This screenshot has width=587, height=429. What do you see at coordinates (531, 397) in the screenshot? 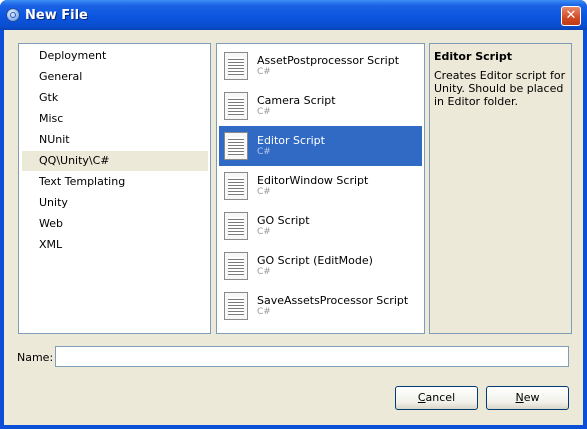
I see `new-label: ew` at bounding box center [531, 397].